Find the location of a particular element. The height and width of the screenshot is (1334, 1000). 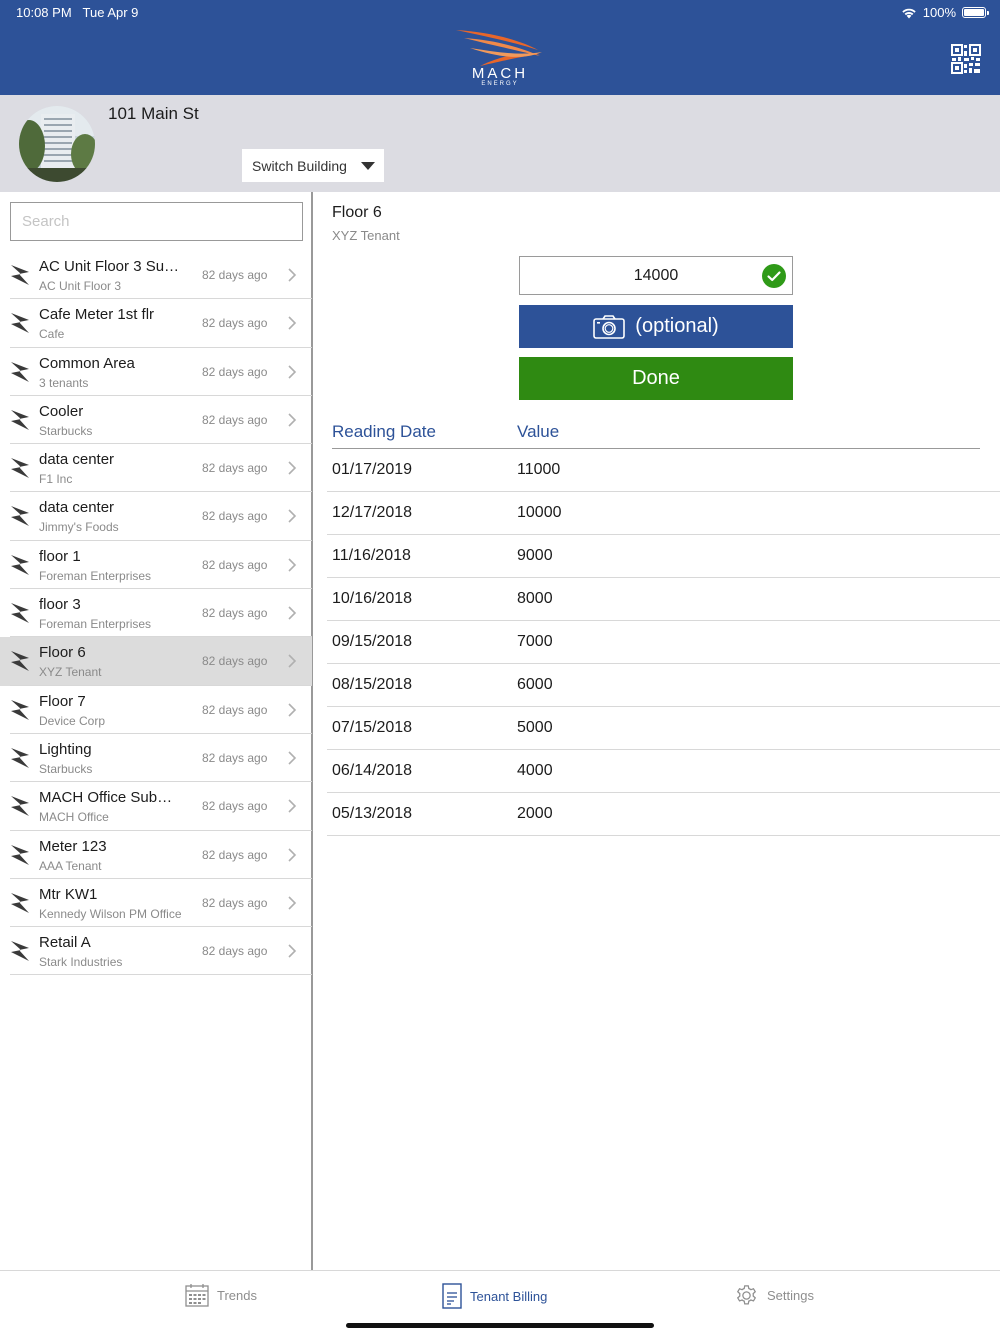

table-row: 12/17/2018 10000 is located at coordinates (663, 513).